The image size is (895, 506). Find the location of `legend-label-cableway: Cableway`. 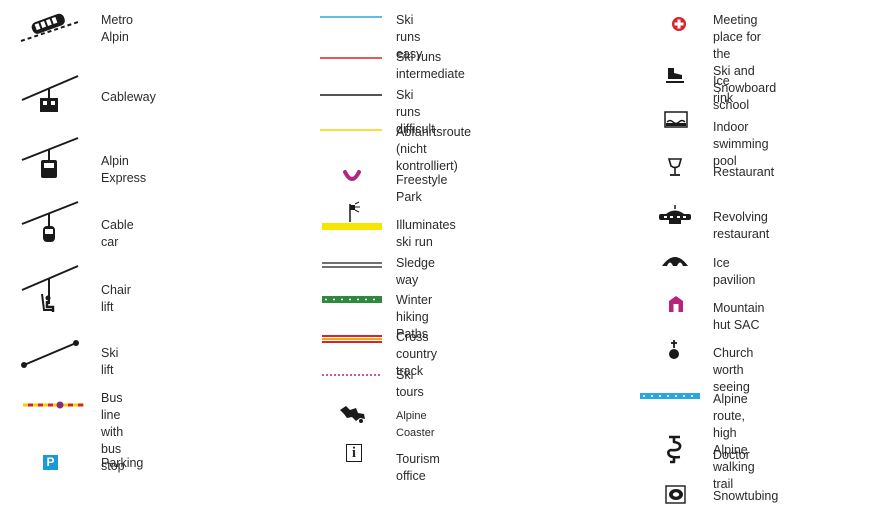

legend-label-cableway: Cableway is located at coordinates (128, 97).